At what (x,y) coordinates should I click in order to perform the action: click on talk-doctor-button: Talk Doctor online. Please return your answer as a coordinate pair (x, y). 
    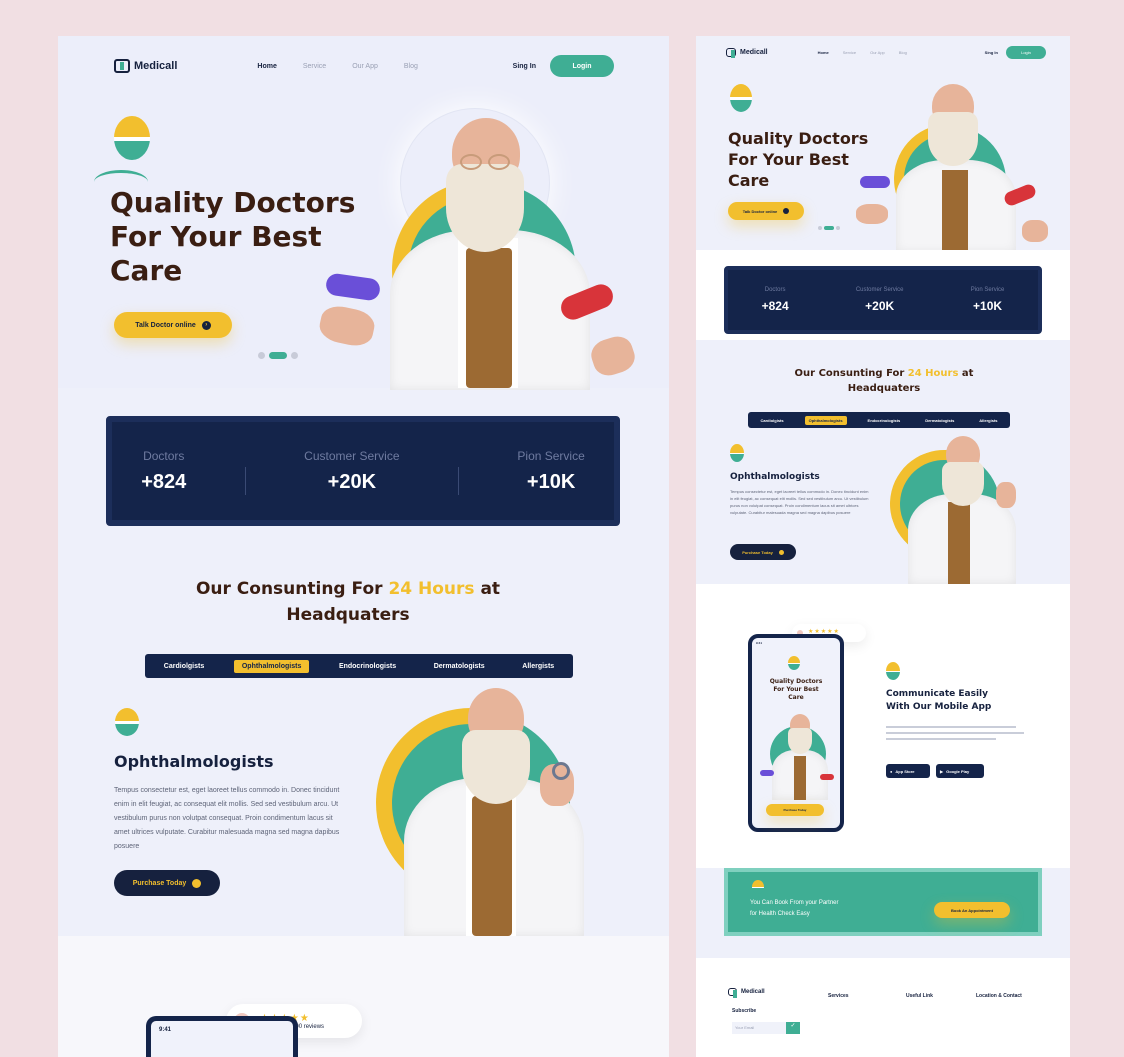
    Looking at the image, I should click on (766, 211).